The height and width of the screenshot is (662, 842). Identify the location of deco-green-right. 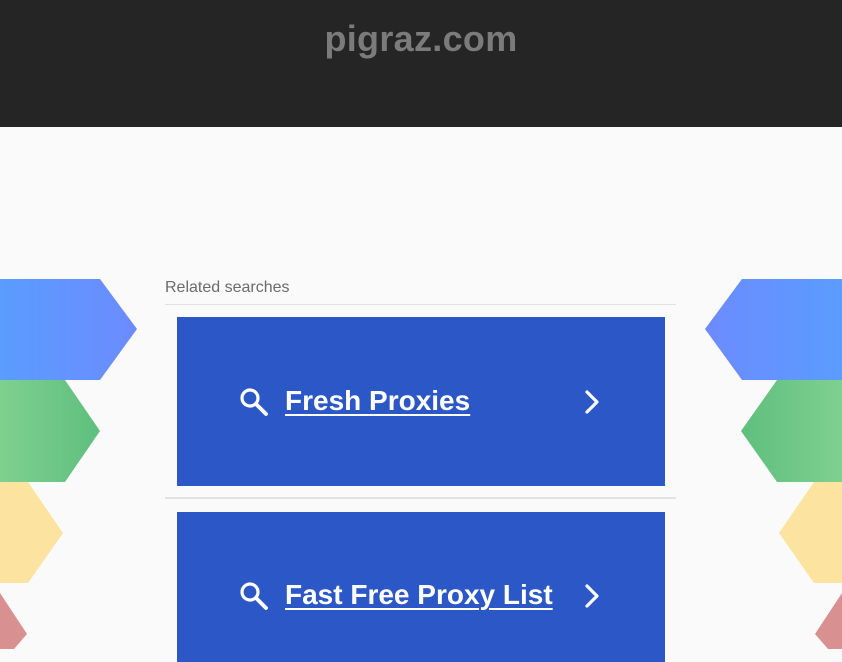
(791, 431).